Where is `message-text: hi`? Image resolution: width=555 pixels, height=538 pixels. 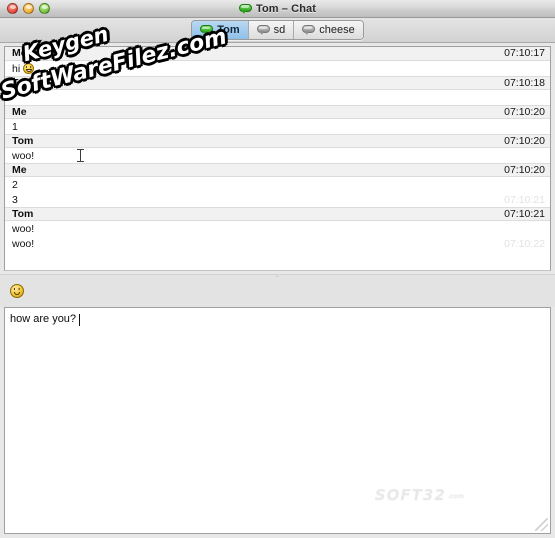 message-text: hi is located at coordinates (16, 68).